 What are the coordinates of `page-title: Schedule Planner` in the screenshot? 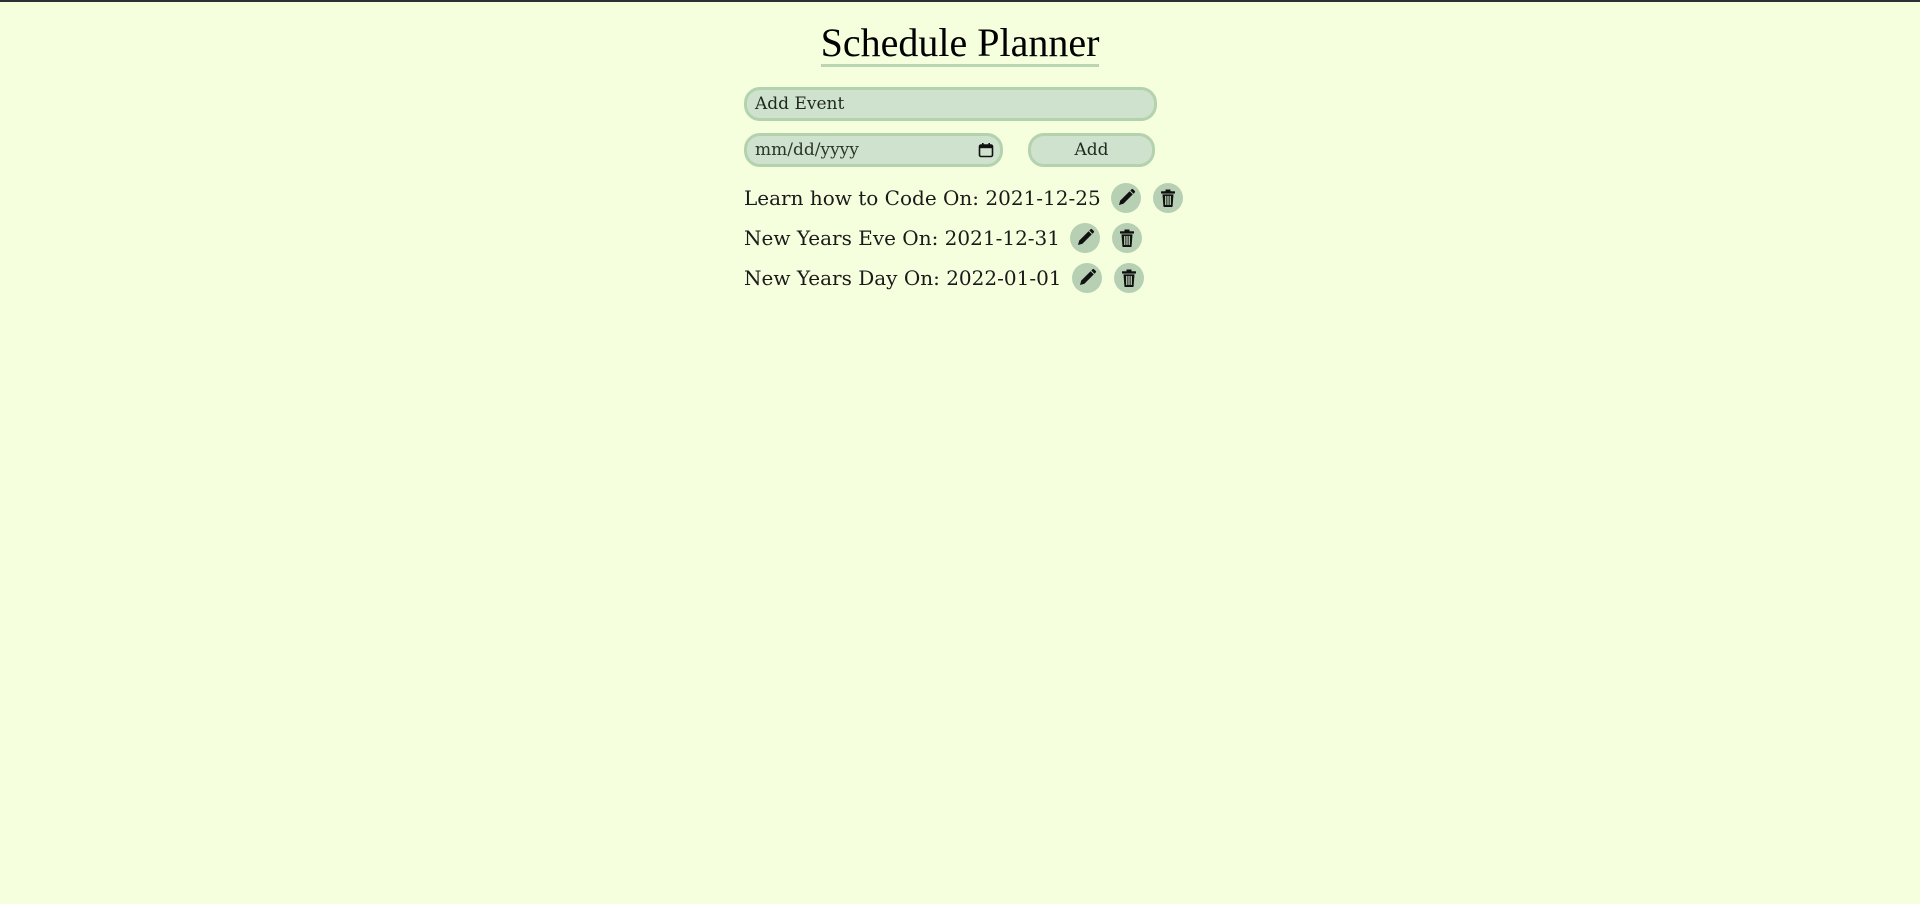 It's located at (960, 43).